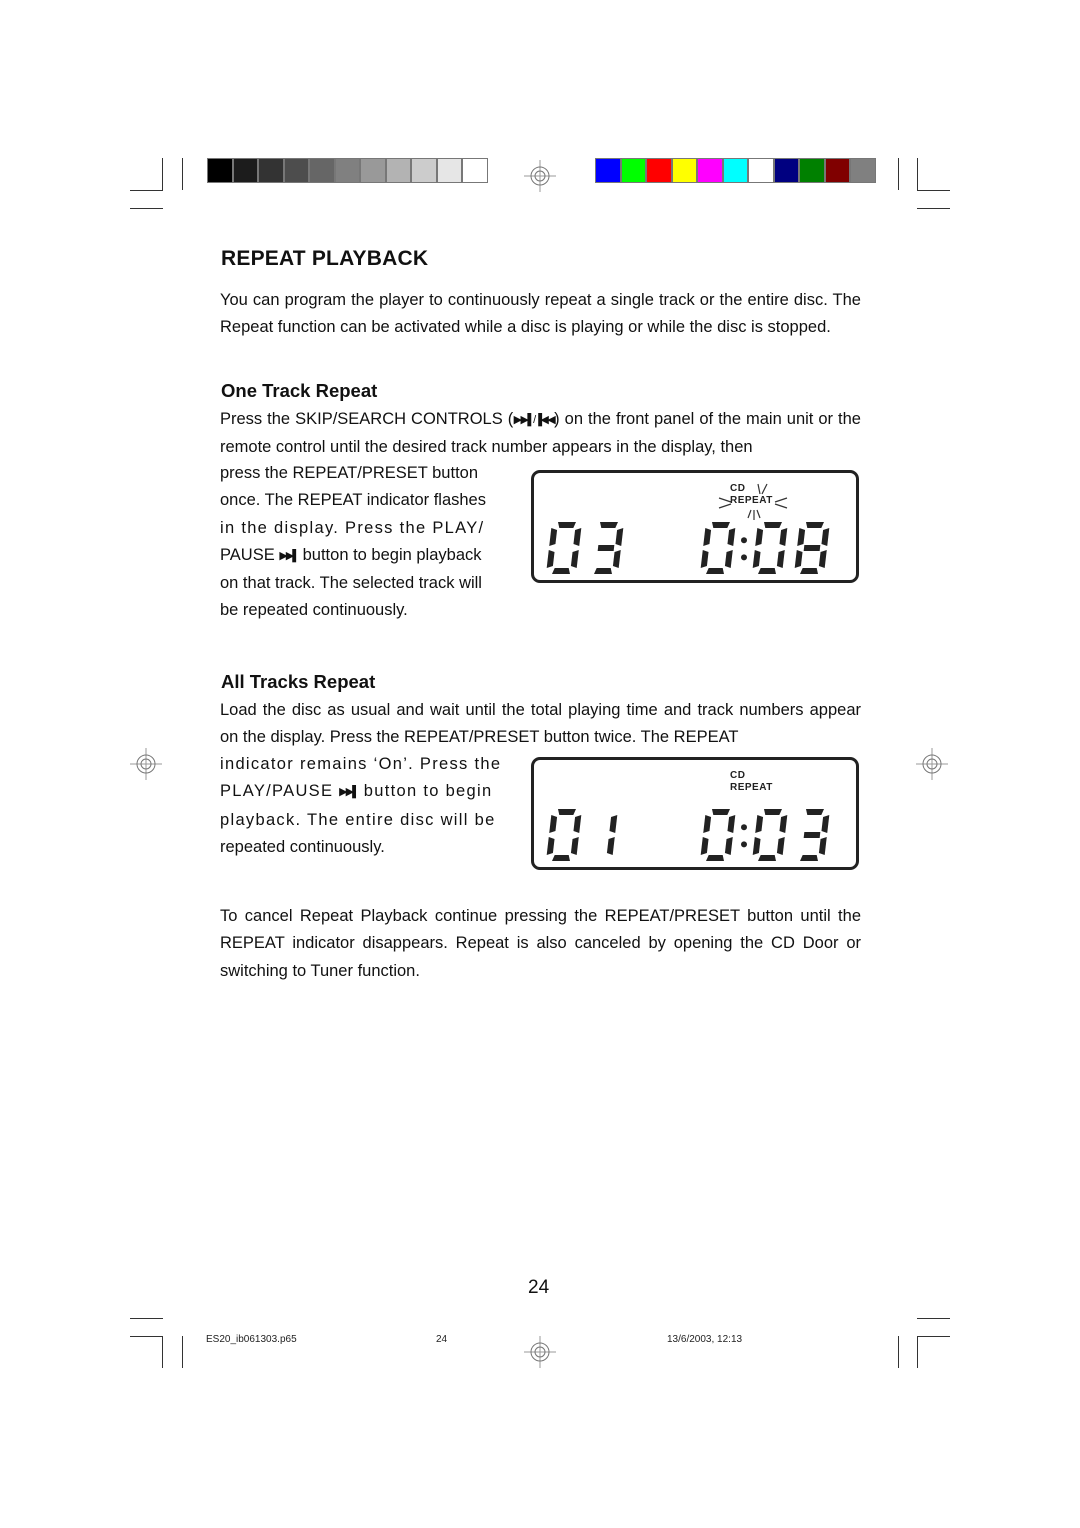 Image resolution: width=1080 pixels, height=1528 pixels. Describe the element at coordinates (705, 1339) in the screenshot. I see `footer-datetime: 13/6/2003, 12:13` at that location.